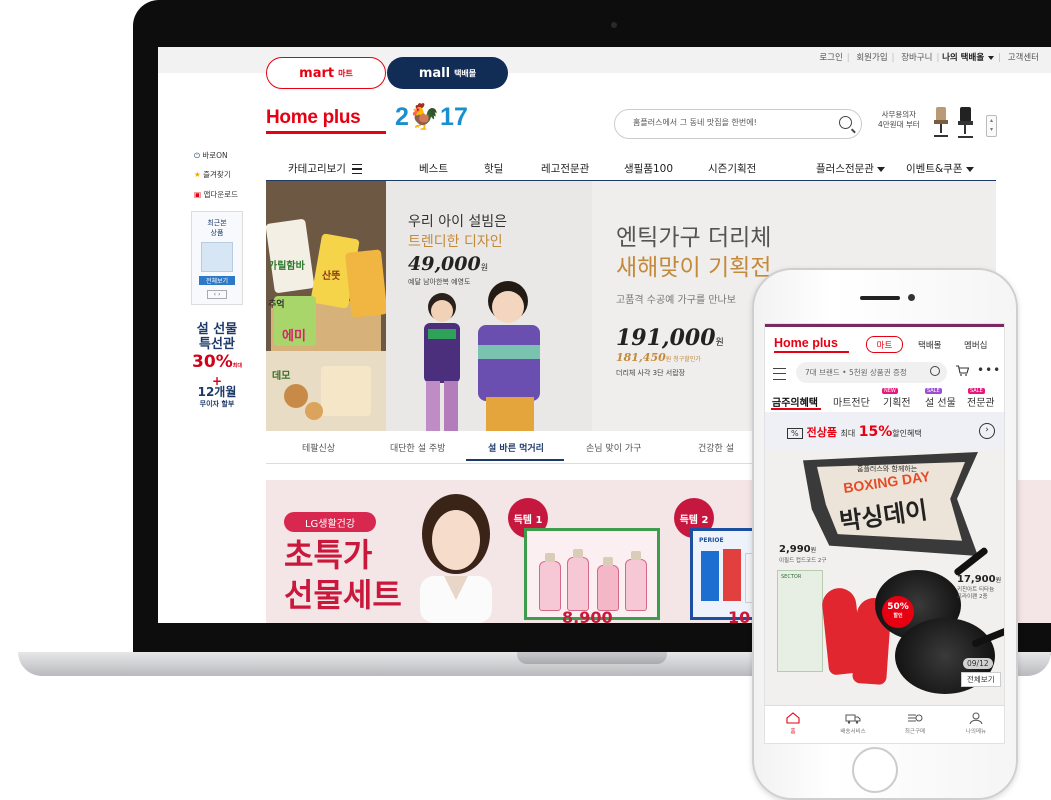 The height and width of the screenshot is (800, 1051). Describe the element at coordinates (987, 431) in the screenshot. I see `chevron-right-icon: ›` at that location.